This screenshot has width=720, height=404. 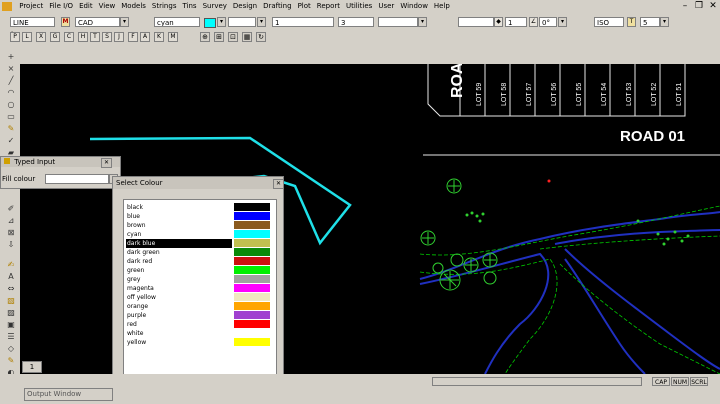 I want to click on text-tool-icon: A, so click(x=11, y=276).